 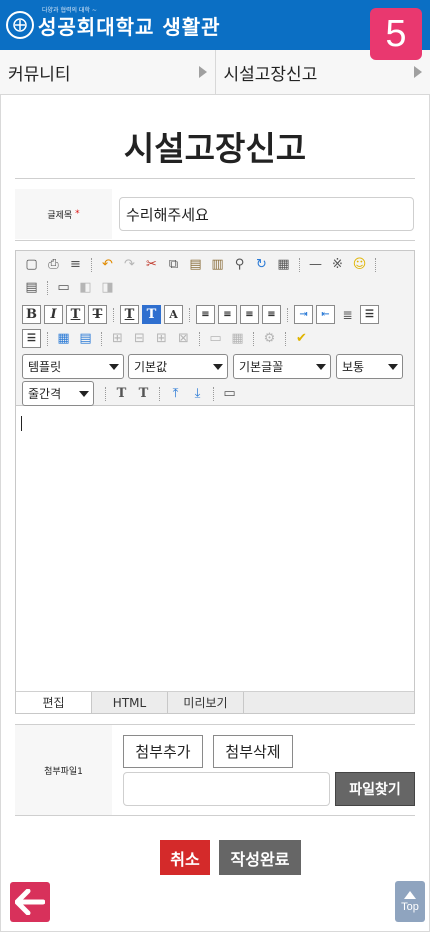 I want to click on line-height-select: 줄간격, so click(x=58, y=393).